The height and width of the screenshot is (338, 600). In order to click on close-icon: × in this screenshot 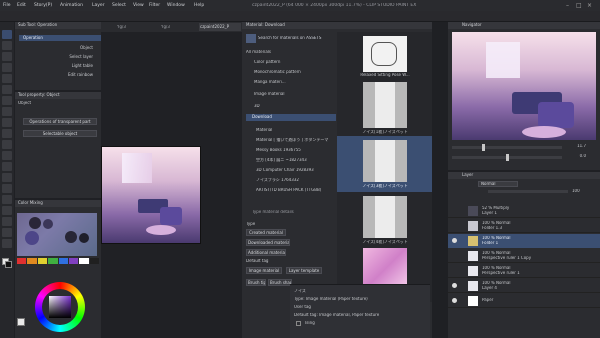, I will do `click(591, 5)`.